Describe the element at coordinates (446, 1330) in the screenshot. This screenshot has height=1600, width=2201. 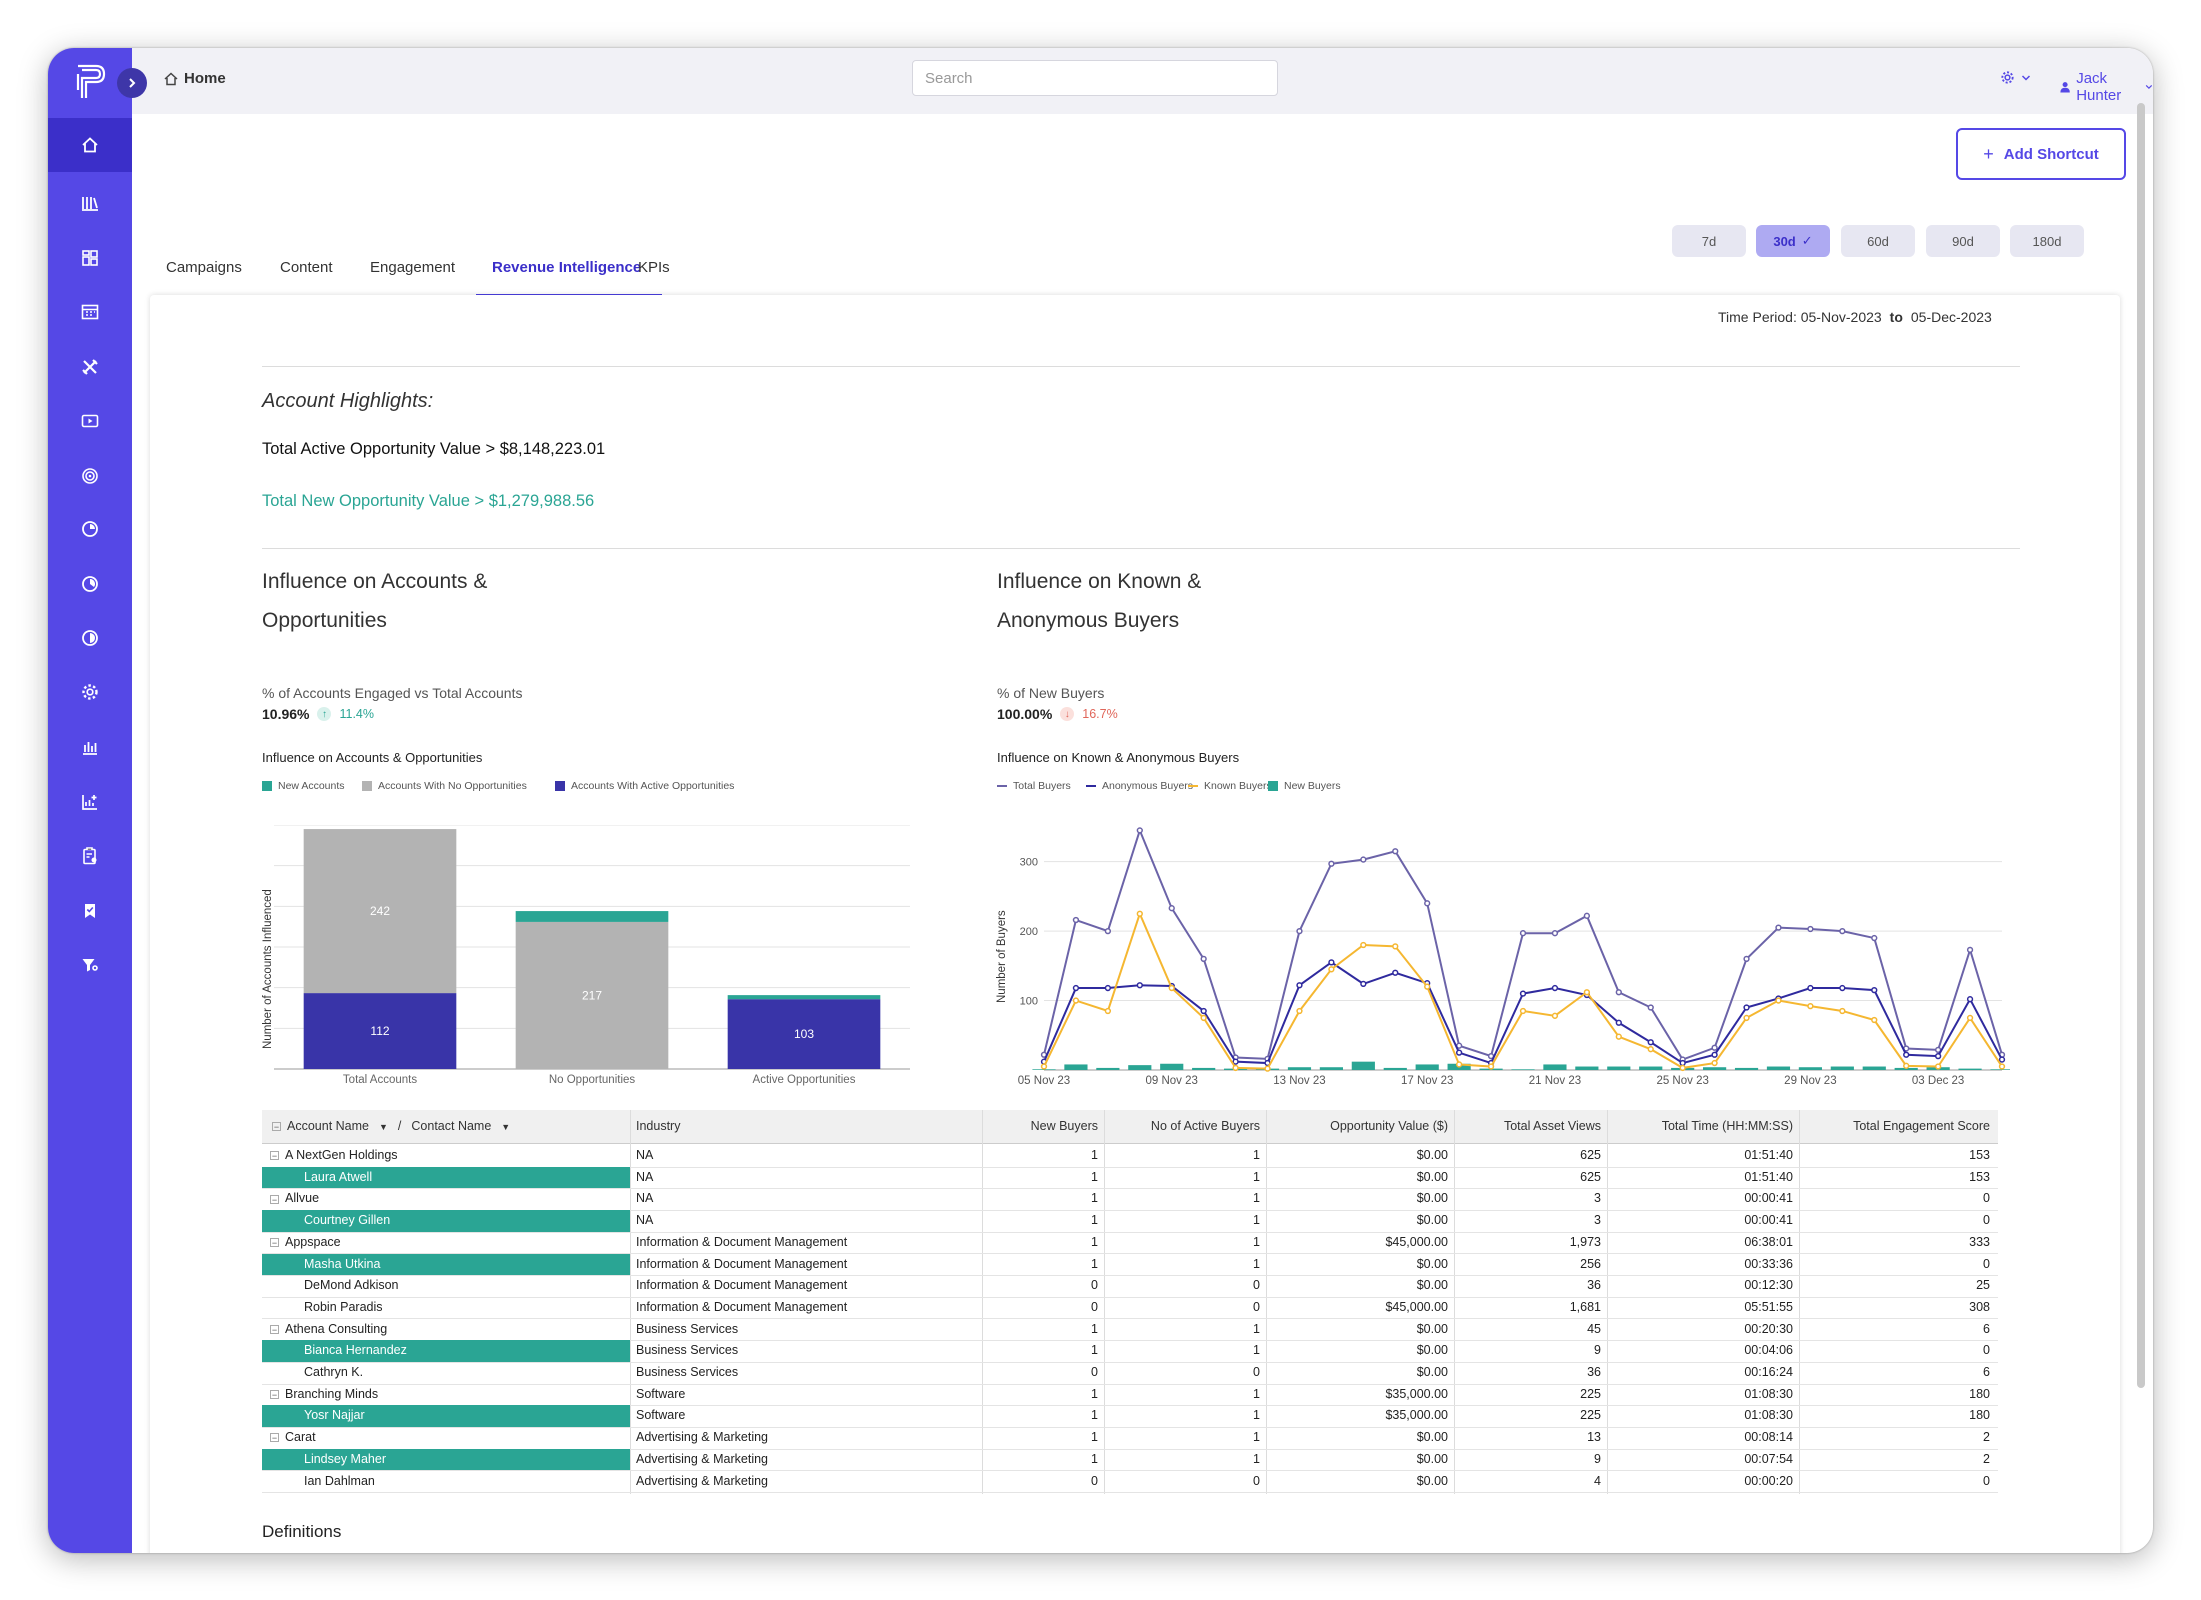
I see `name-cell: − Athena Consulting` at that location.